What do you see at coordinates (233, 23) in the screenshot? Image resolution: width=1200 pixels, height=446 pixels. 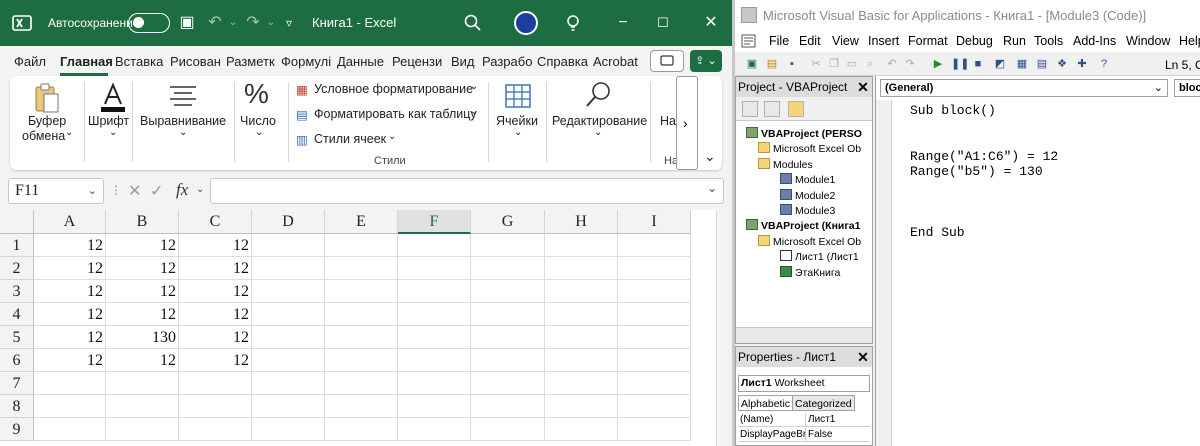 I see `undo-dropdown-icon: ⌄` at bounding box center [233, 23].